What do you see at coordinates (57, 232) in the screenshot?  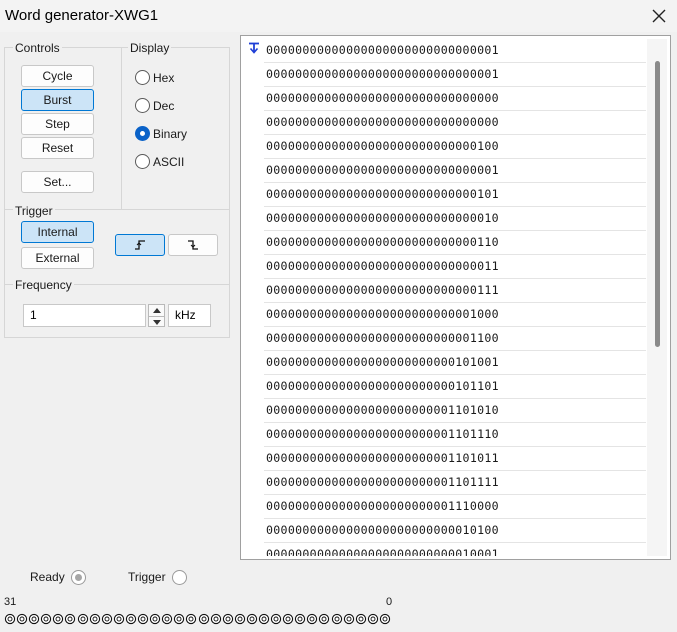 I see `internal-trigger-button: Internal` at bounding box center [57, 232].